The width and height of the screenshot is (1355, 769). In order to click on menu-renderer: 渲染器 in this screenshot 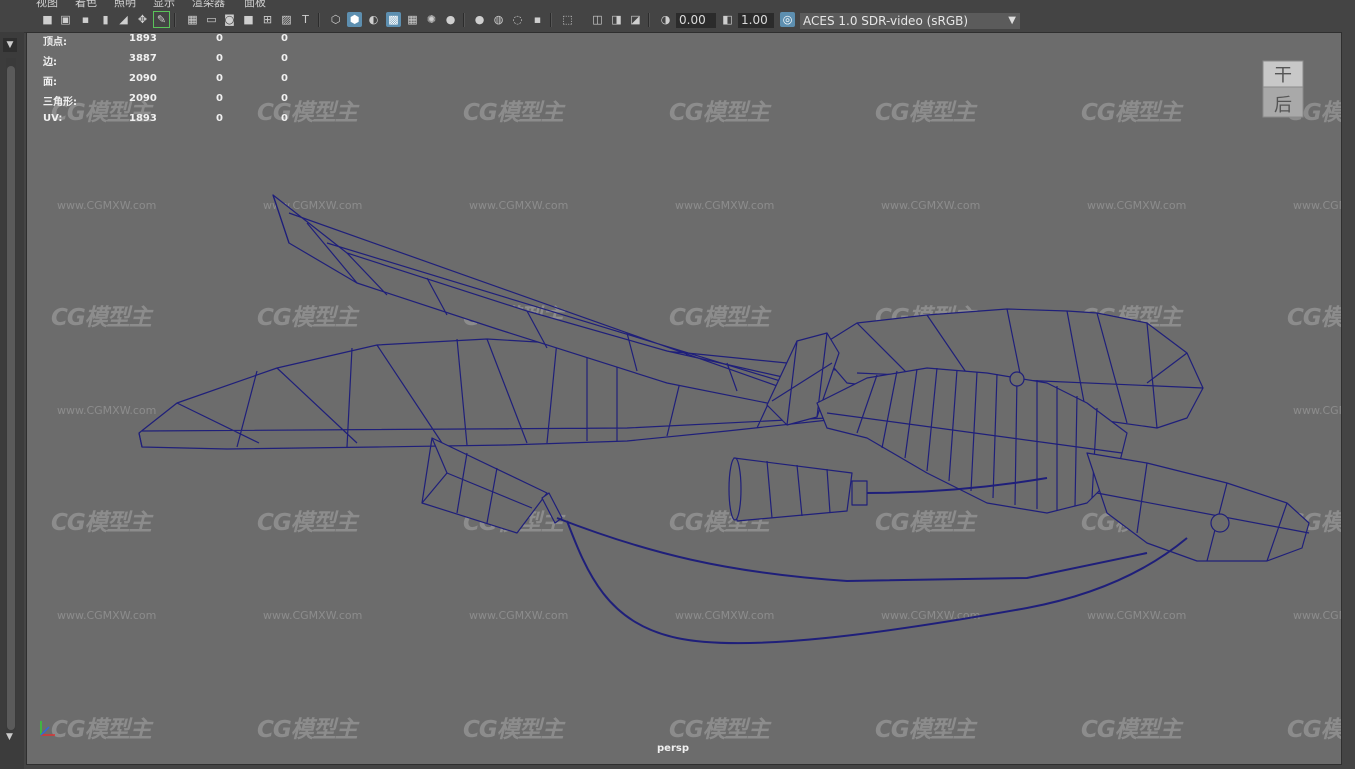, I will do `click(208, 4)`.